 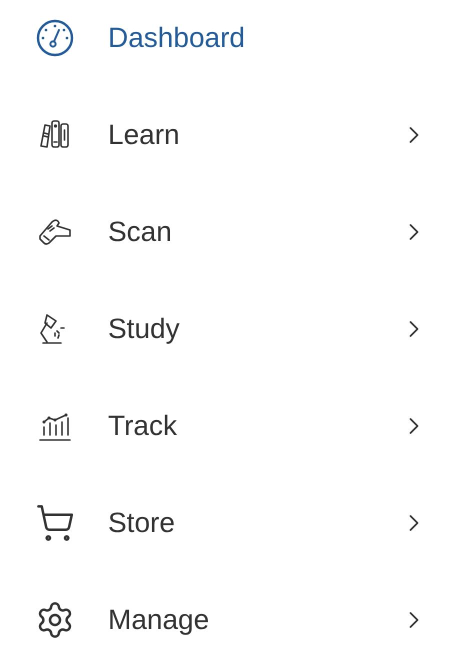 I want to click on cart-icon, so click(x=55, y=523).